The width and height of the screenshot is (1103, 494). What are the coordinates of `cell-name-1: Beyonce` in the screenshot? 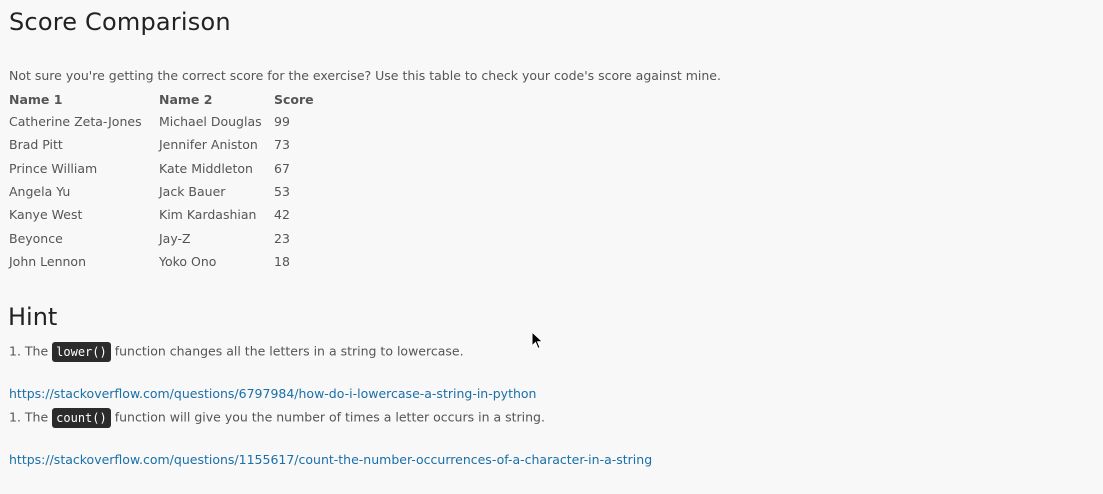 It's located at (36, 238).